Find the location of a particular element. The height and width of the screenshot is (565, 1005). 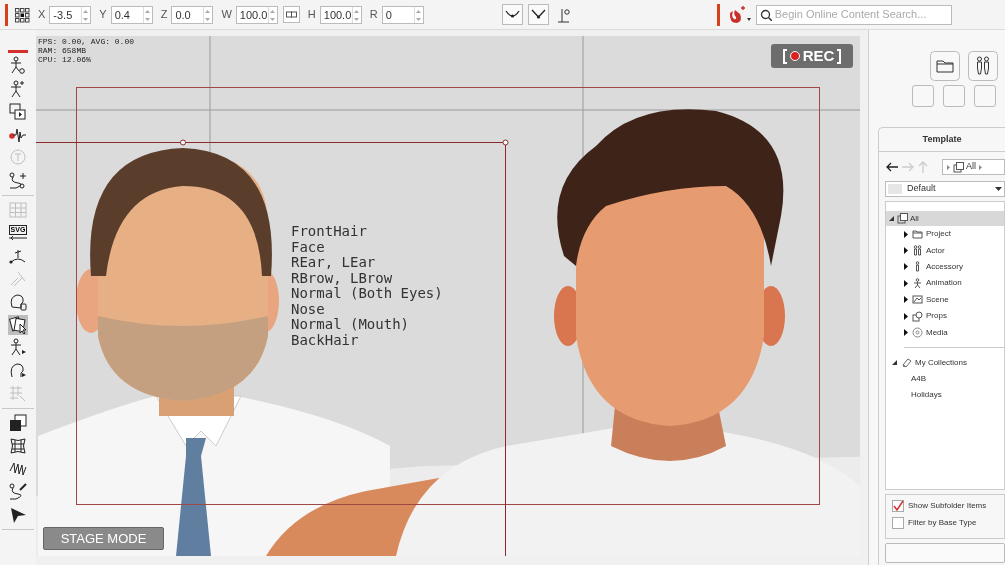

media-play-tool-button is located at coordinates (18, 112).